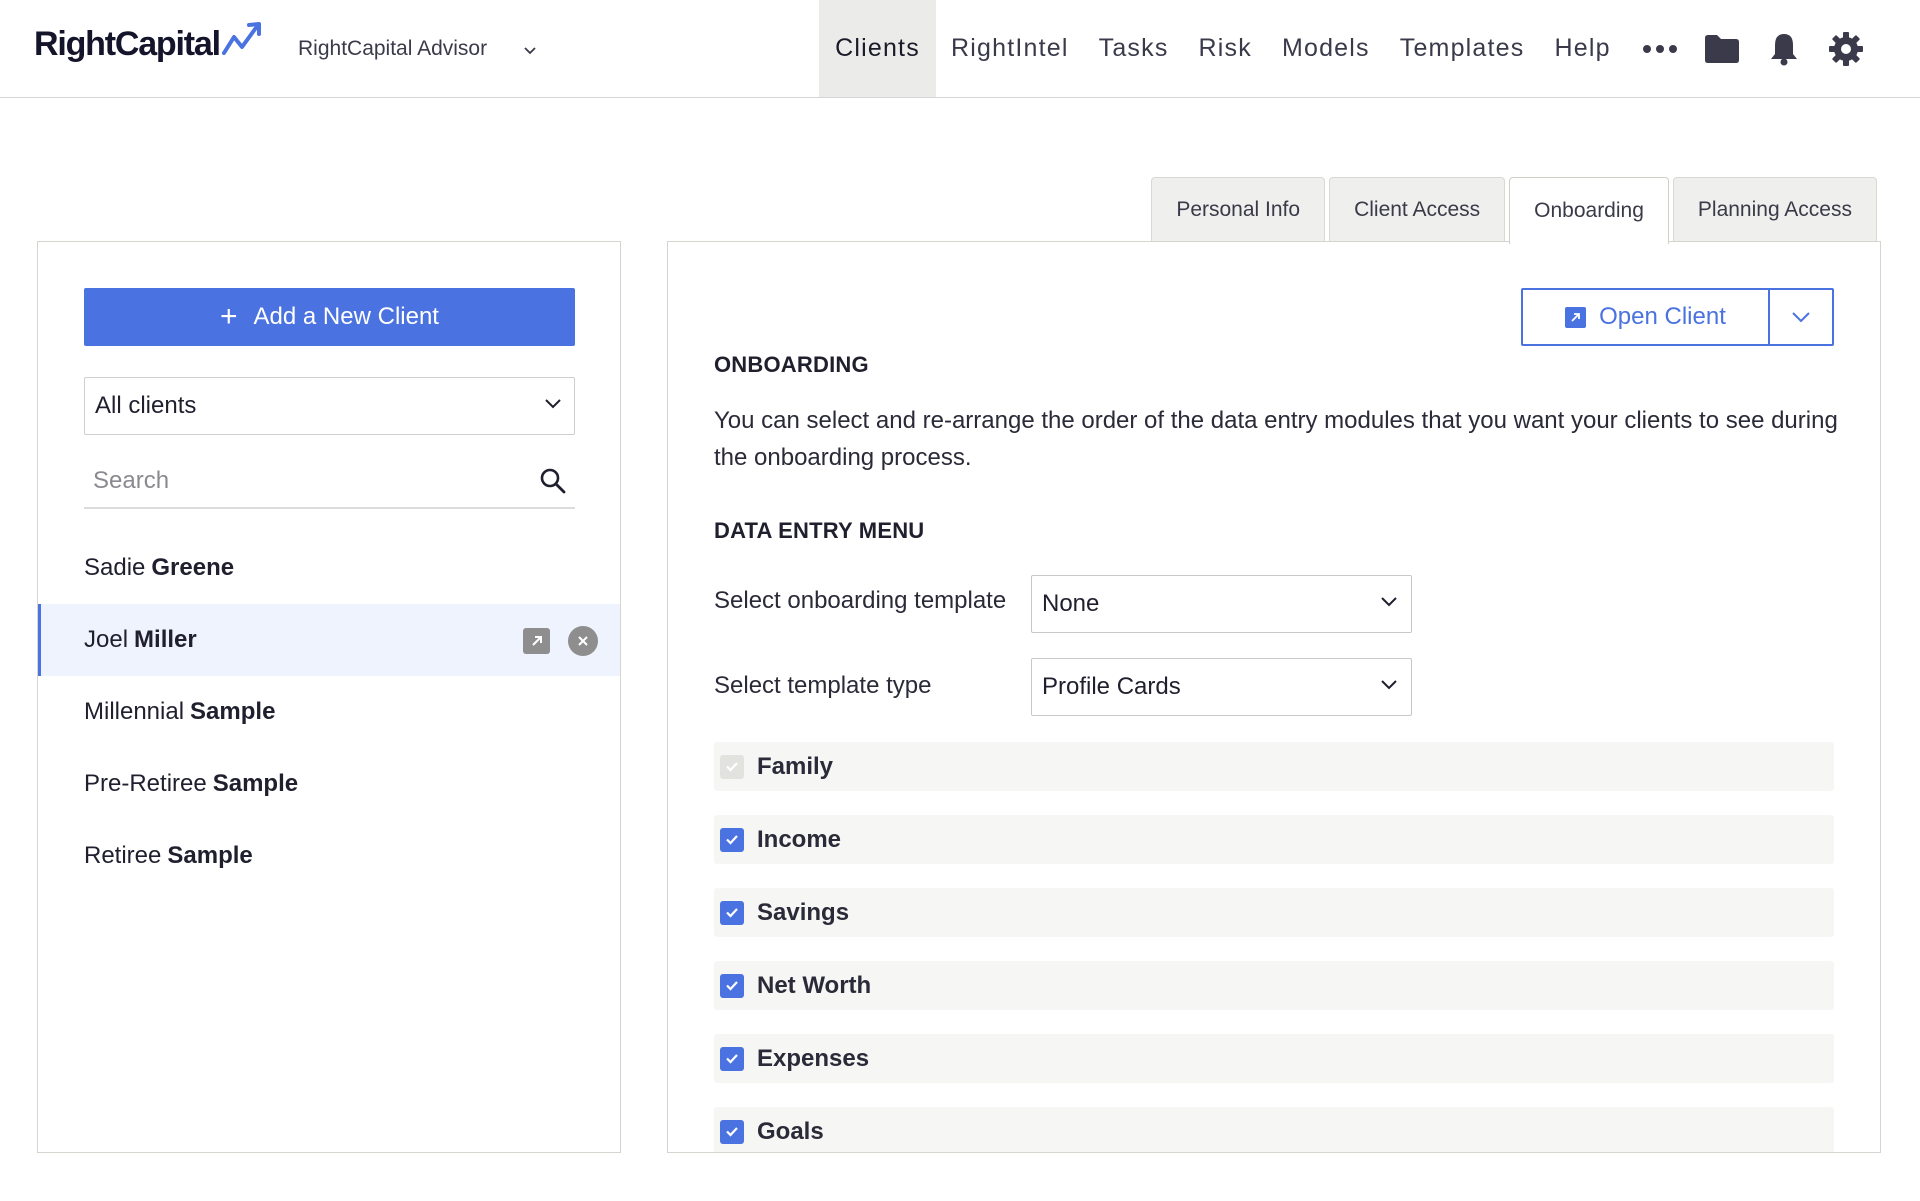 This screenshot has width=1920, height=1201. What do you see at coordinates (329, 856) in the screenshot?
I see `client-row-retiree-sample: Retiree Sample` at bounding box center [329, 856].